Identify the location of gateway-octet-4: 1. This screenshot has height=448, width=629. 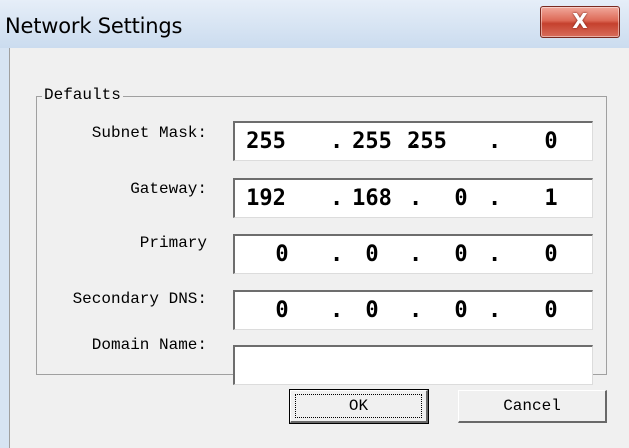
(551, 199).